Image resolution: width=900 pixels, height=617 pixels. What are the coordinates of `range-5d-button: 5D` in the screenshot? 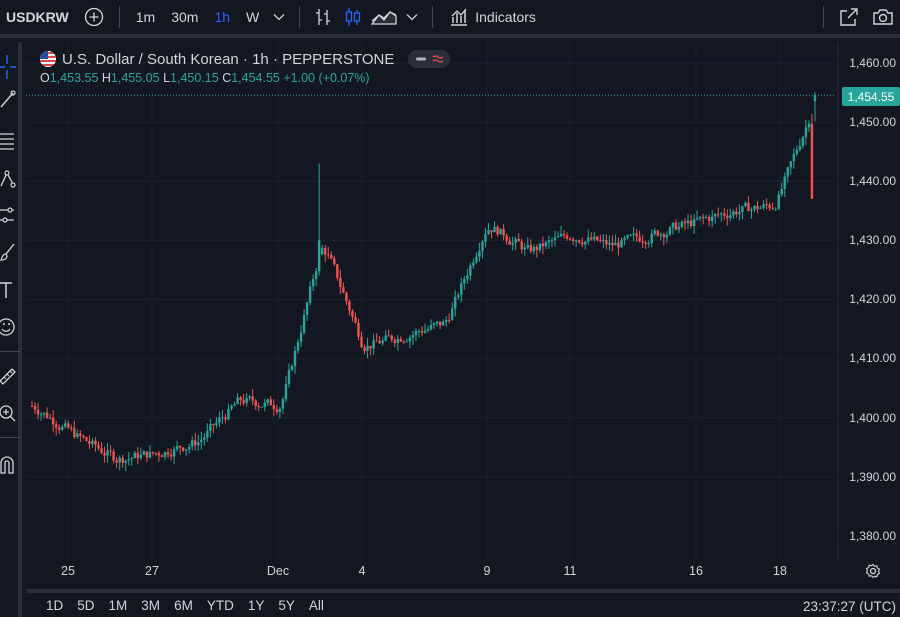 It's located at (85, 605).